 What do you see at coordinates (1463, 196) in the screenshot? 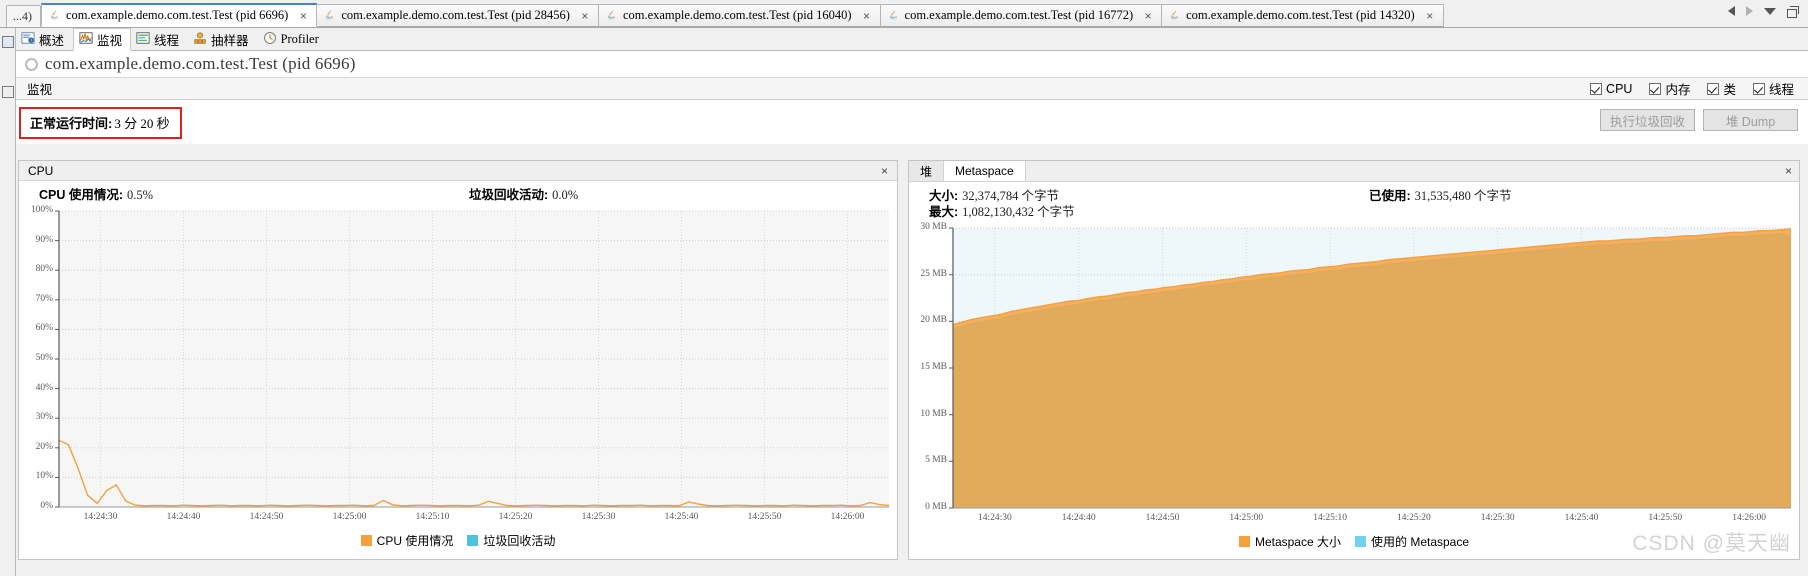
I see `metaspace-used-value: 31,535,480 个字节` at bounding box center [1463, 196].